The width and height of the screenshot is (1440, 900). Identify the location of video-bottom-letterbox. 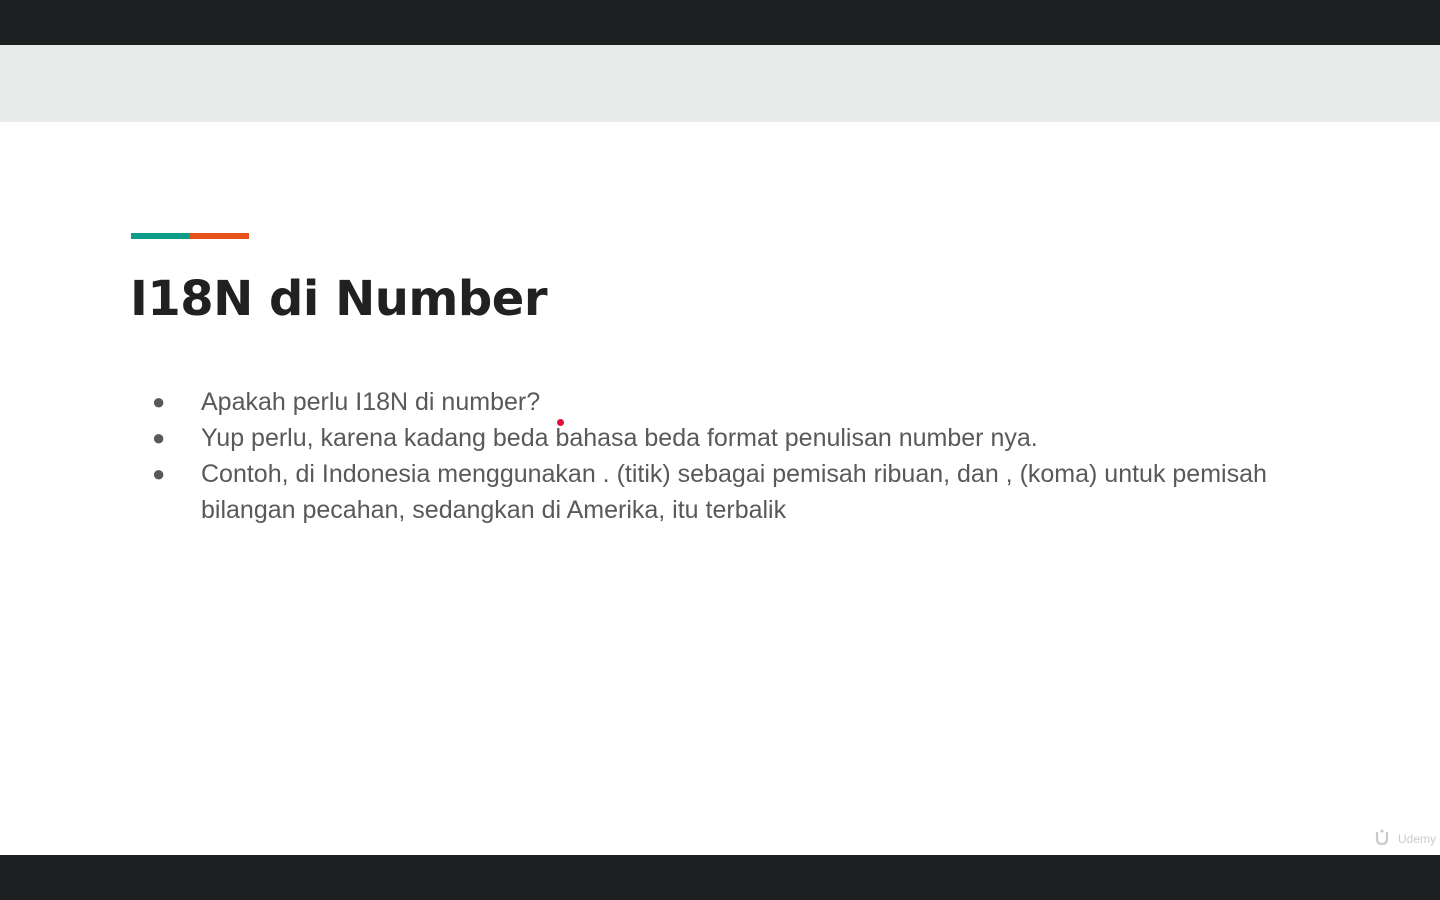
(720, 877).